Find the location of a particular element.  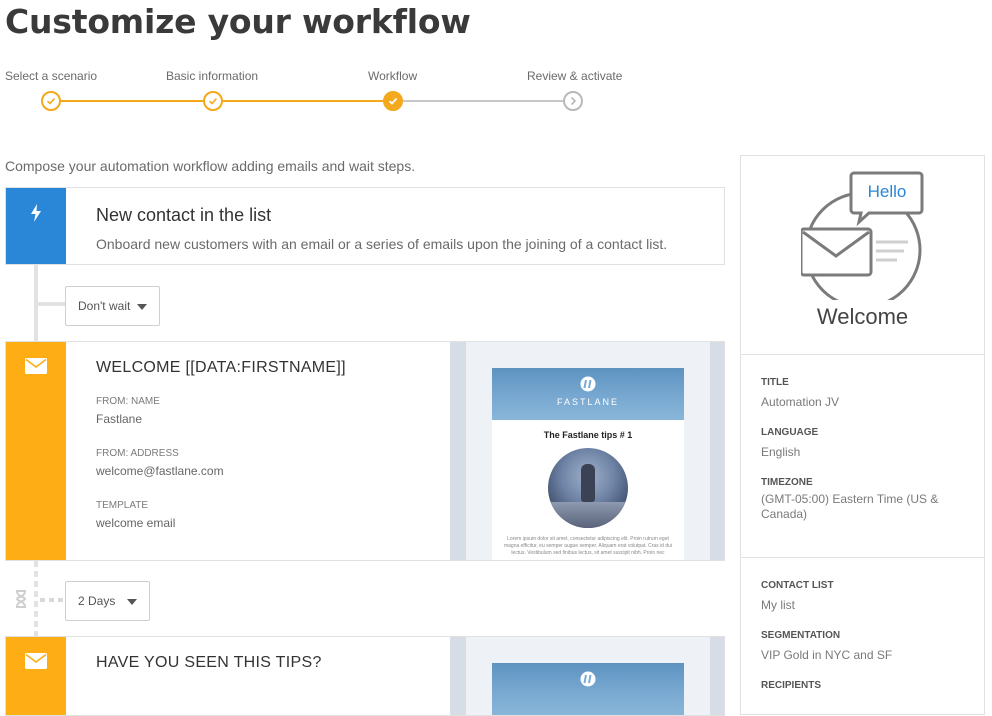

from-name-value: Fastlane is located at coordinates (119, 419).